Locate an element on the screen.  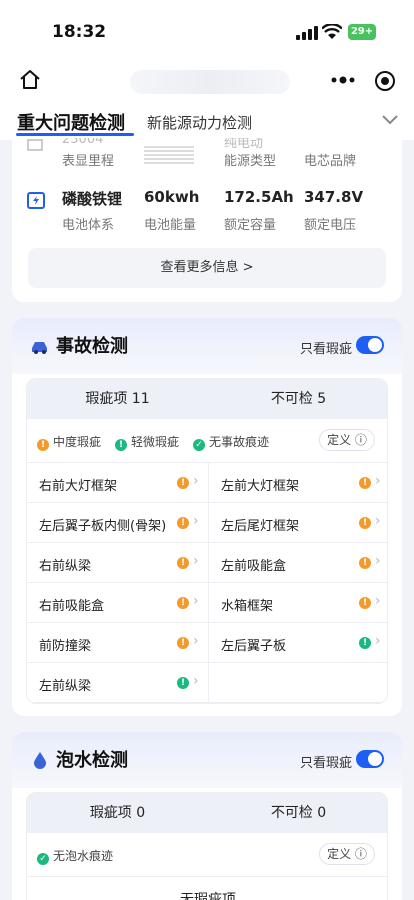
tab-uncheckable: 不可检 5 is located at coordinates (297, 399).